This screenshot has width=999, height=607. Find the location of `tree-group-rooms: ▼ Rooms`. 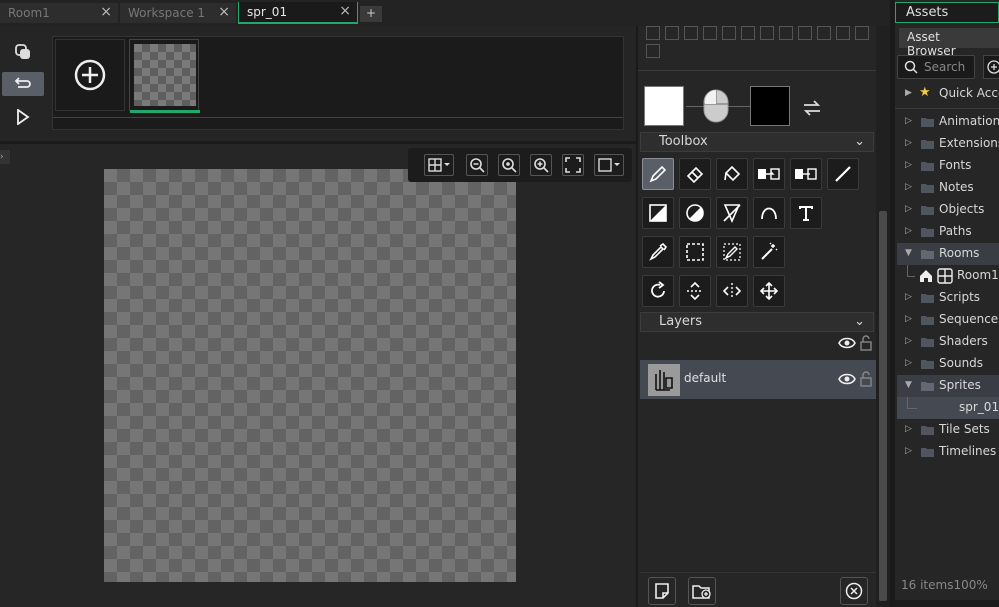

tree-group-rooms: ▼ Rooms is located at coordinates (948, 254).